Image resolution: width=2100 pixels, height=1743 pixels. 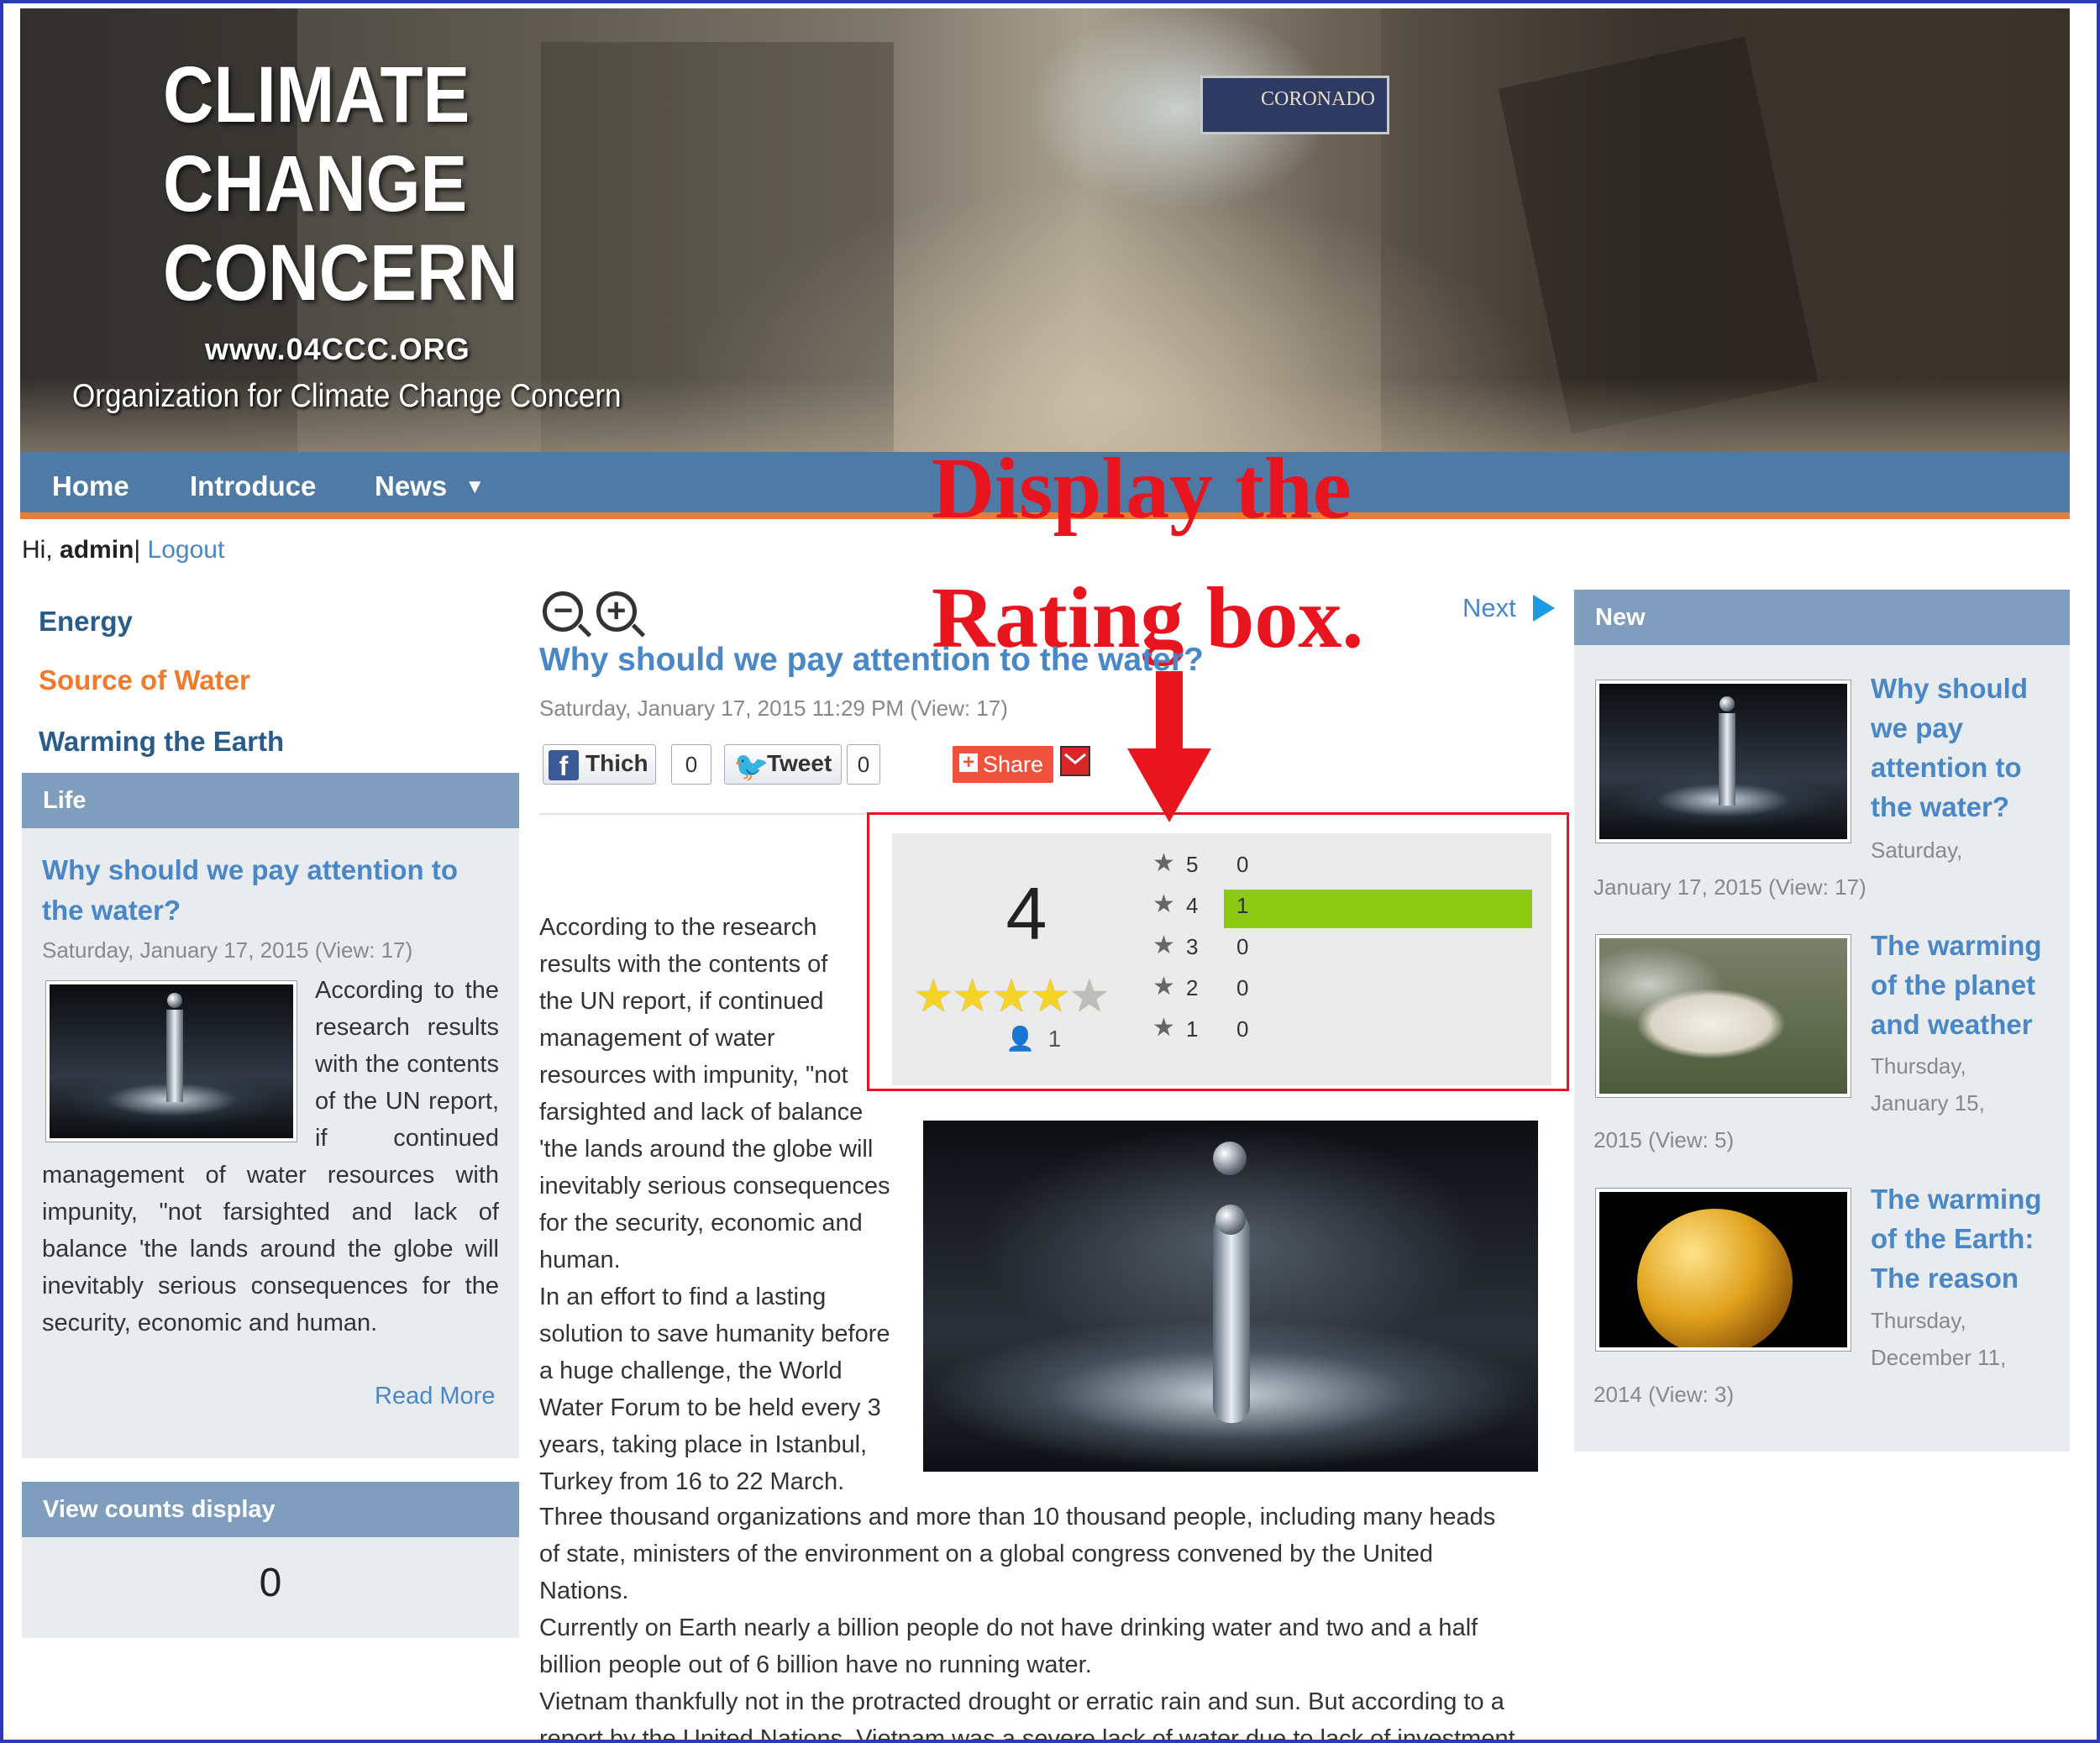 What do you see at coordinates (1664, 1139) in the screenshot?
I see `new-item-2-date-b: 2015 (View: 5)` at bounding box center [1664, 1139].